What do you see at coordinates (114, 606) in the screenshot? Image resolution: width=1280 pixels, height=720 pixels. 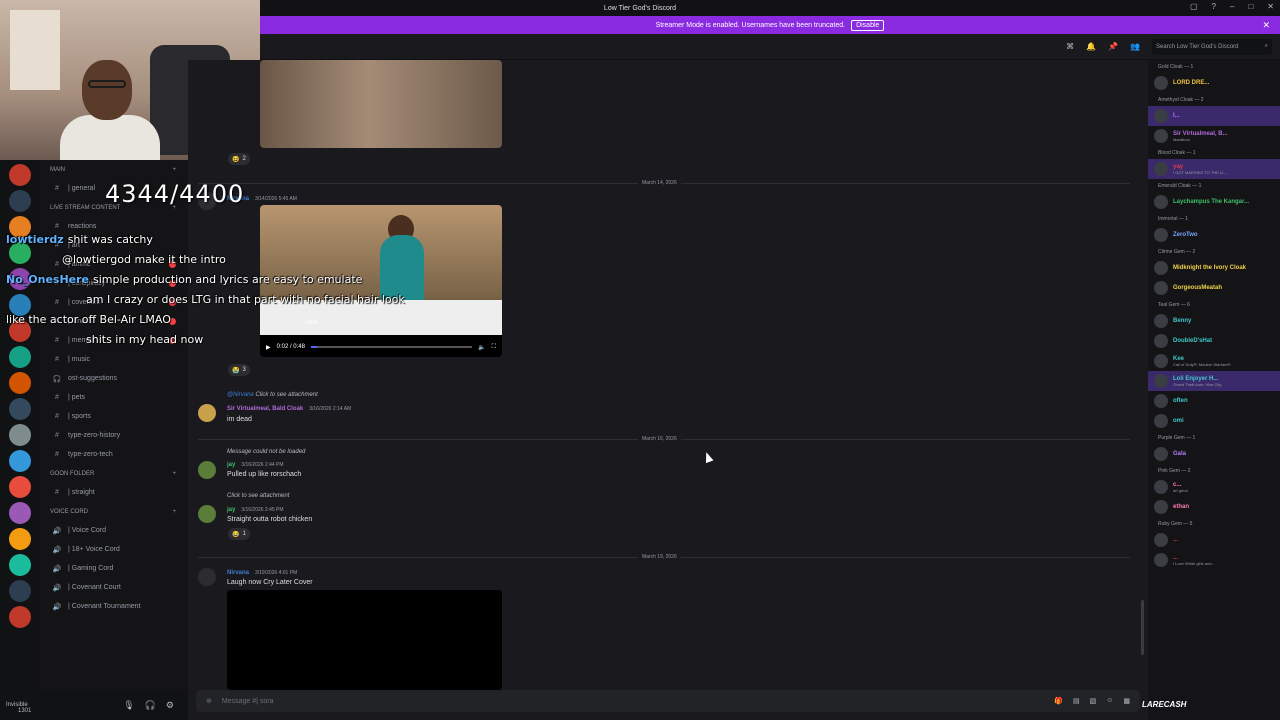 I see `voice-channel: 🔊 | Covenant Tournament` at bounding box center [114, 606].